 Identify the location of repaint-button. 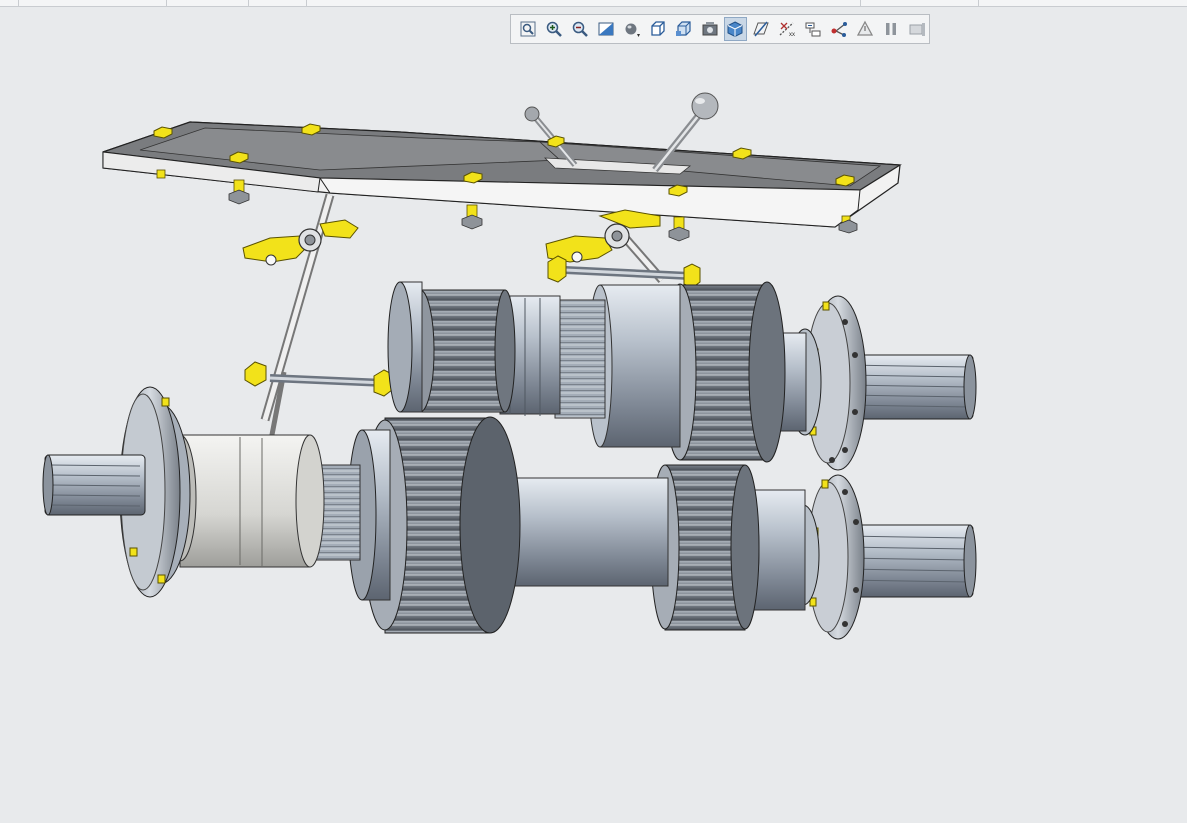
(606, 29).